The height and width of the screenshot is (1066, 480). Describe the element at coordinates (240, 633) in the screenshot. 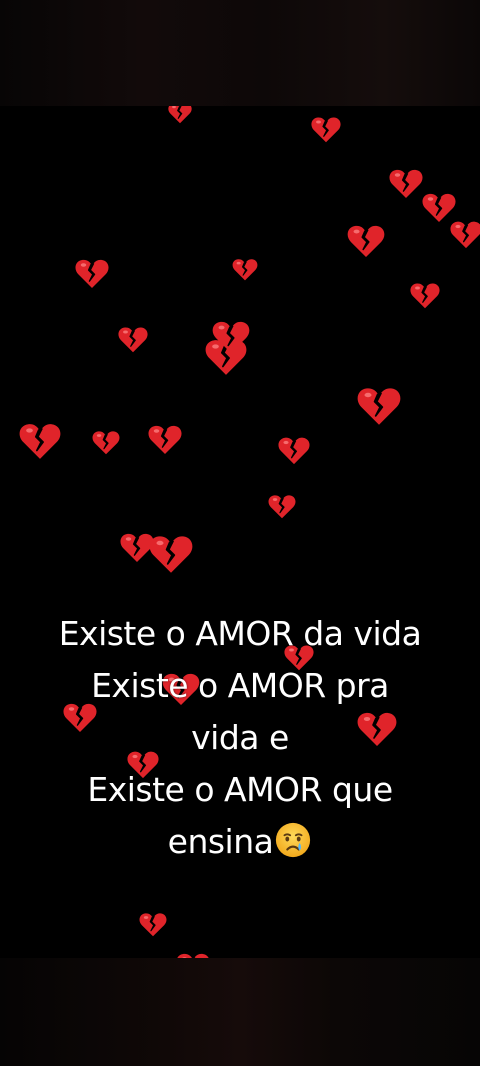

I see `caption-line-1: Existe o AMOR da vida` at that location.